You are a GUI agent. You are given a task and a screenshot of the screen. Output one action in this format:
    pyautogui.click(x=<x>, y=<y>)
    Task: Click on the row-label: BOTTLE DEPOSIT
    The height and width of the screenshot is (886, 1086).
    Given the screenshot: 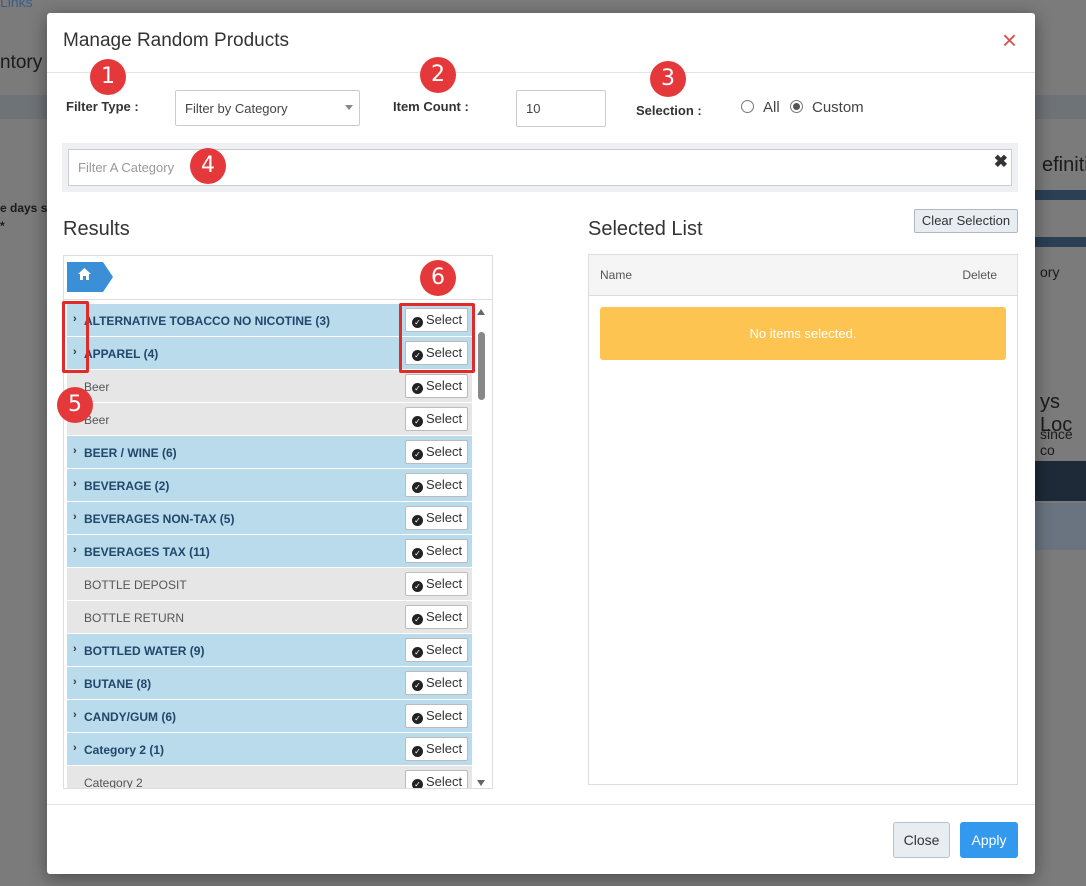 What is the action you would take?
    pyautogui.click(x=135, y=585)
    